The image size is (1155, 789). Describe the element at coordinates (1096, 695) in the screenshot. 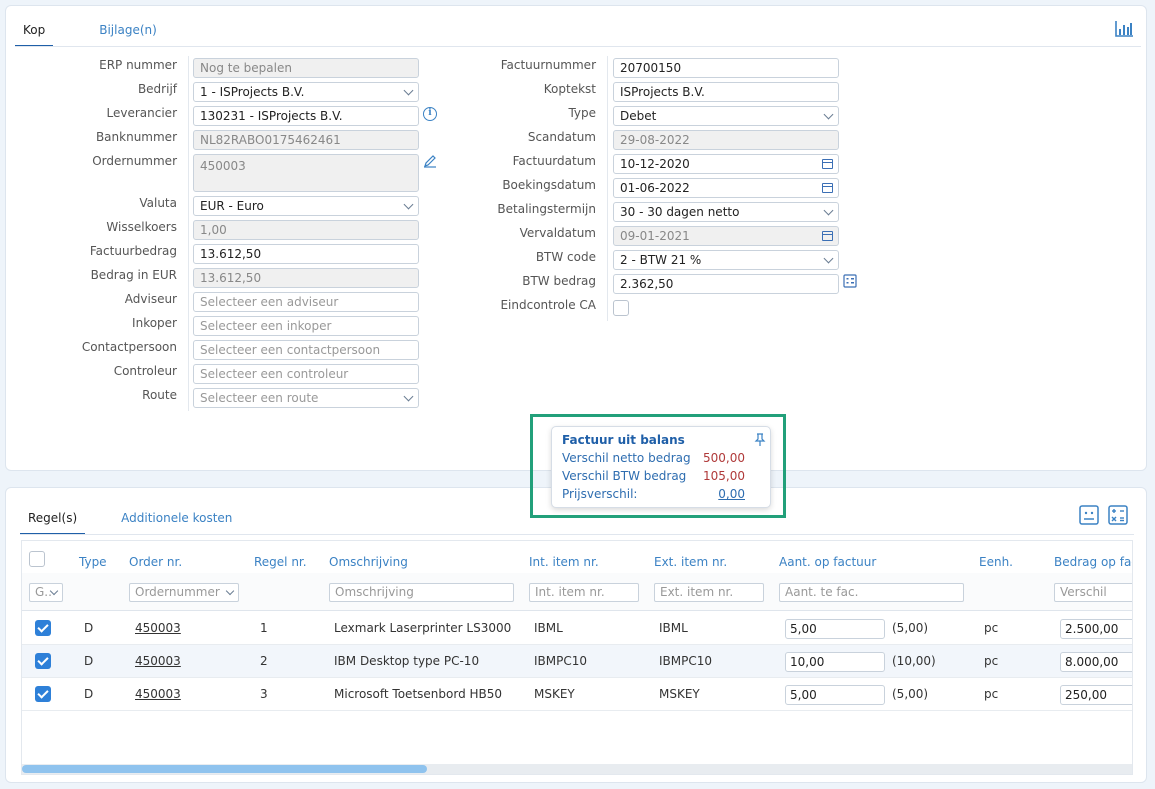

I see `row-bedrag-input: 250,00` at that location.